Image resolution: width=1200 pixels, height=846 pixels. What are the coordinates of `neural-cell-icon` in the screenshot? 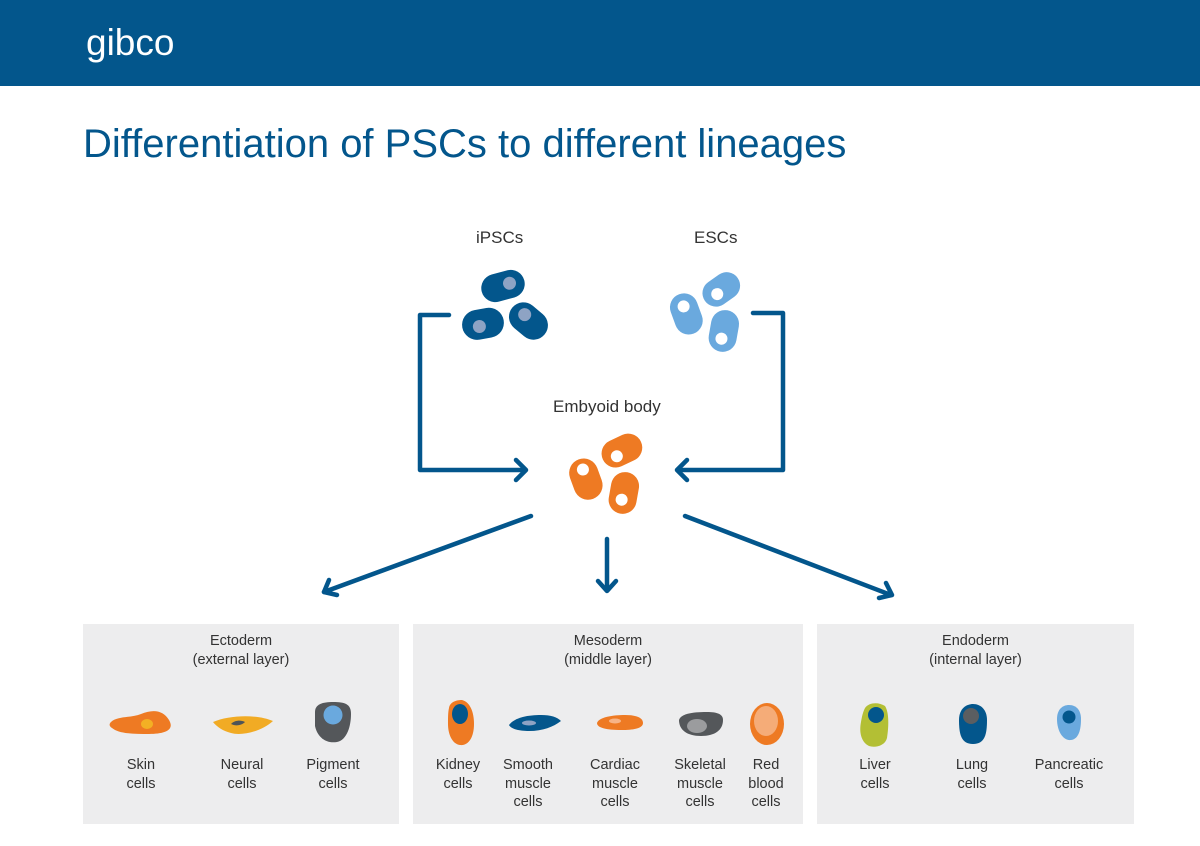 It's located at (243, 725).